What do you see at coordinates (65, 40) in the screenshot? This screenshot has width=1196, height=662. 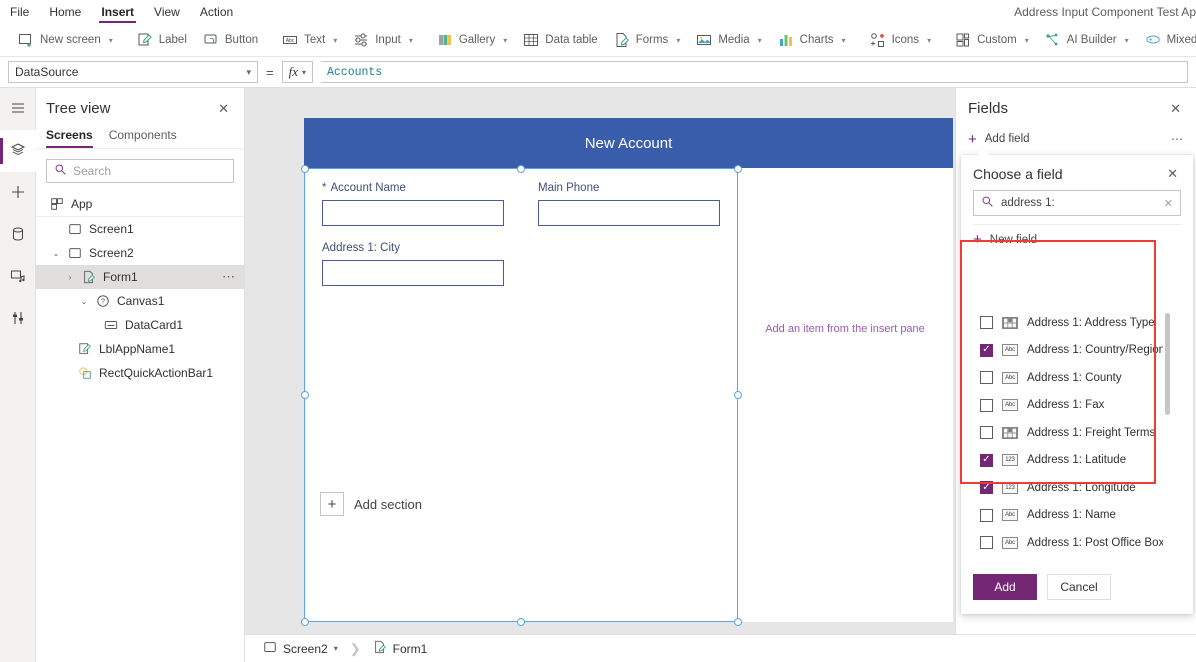 I see `ribbon-new-screen-button: New screen ▾` at bounding box center [65, 40].